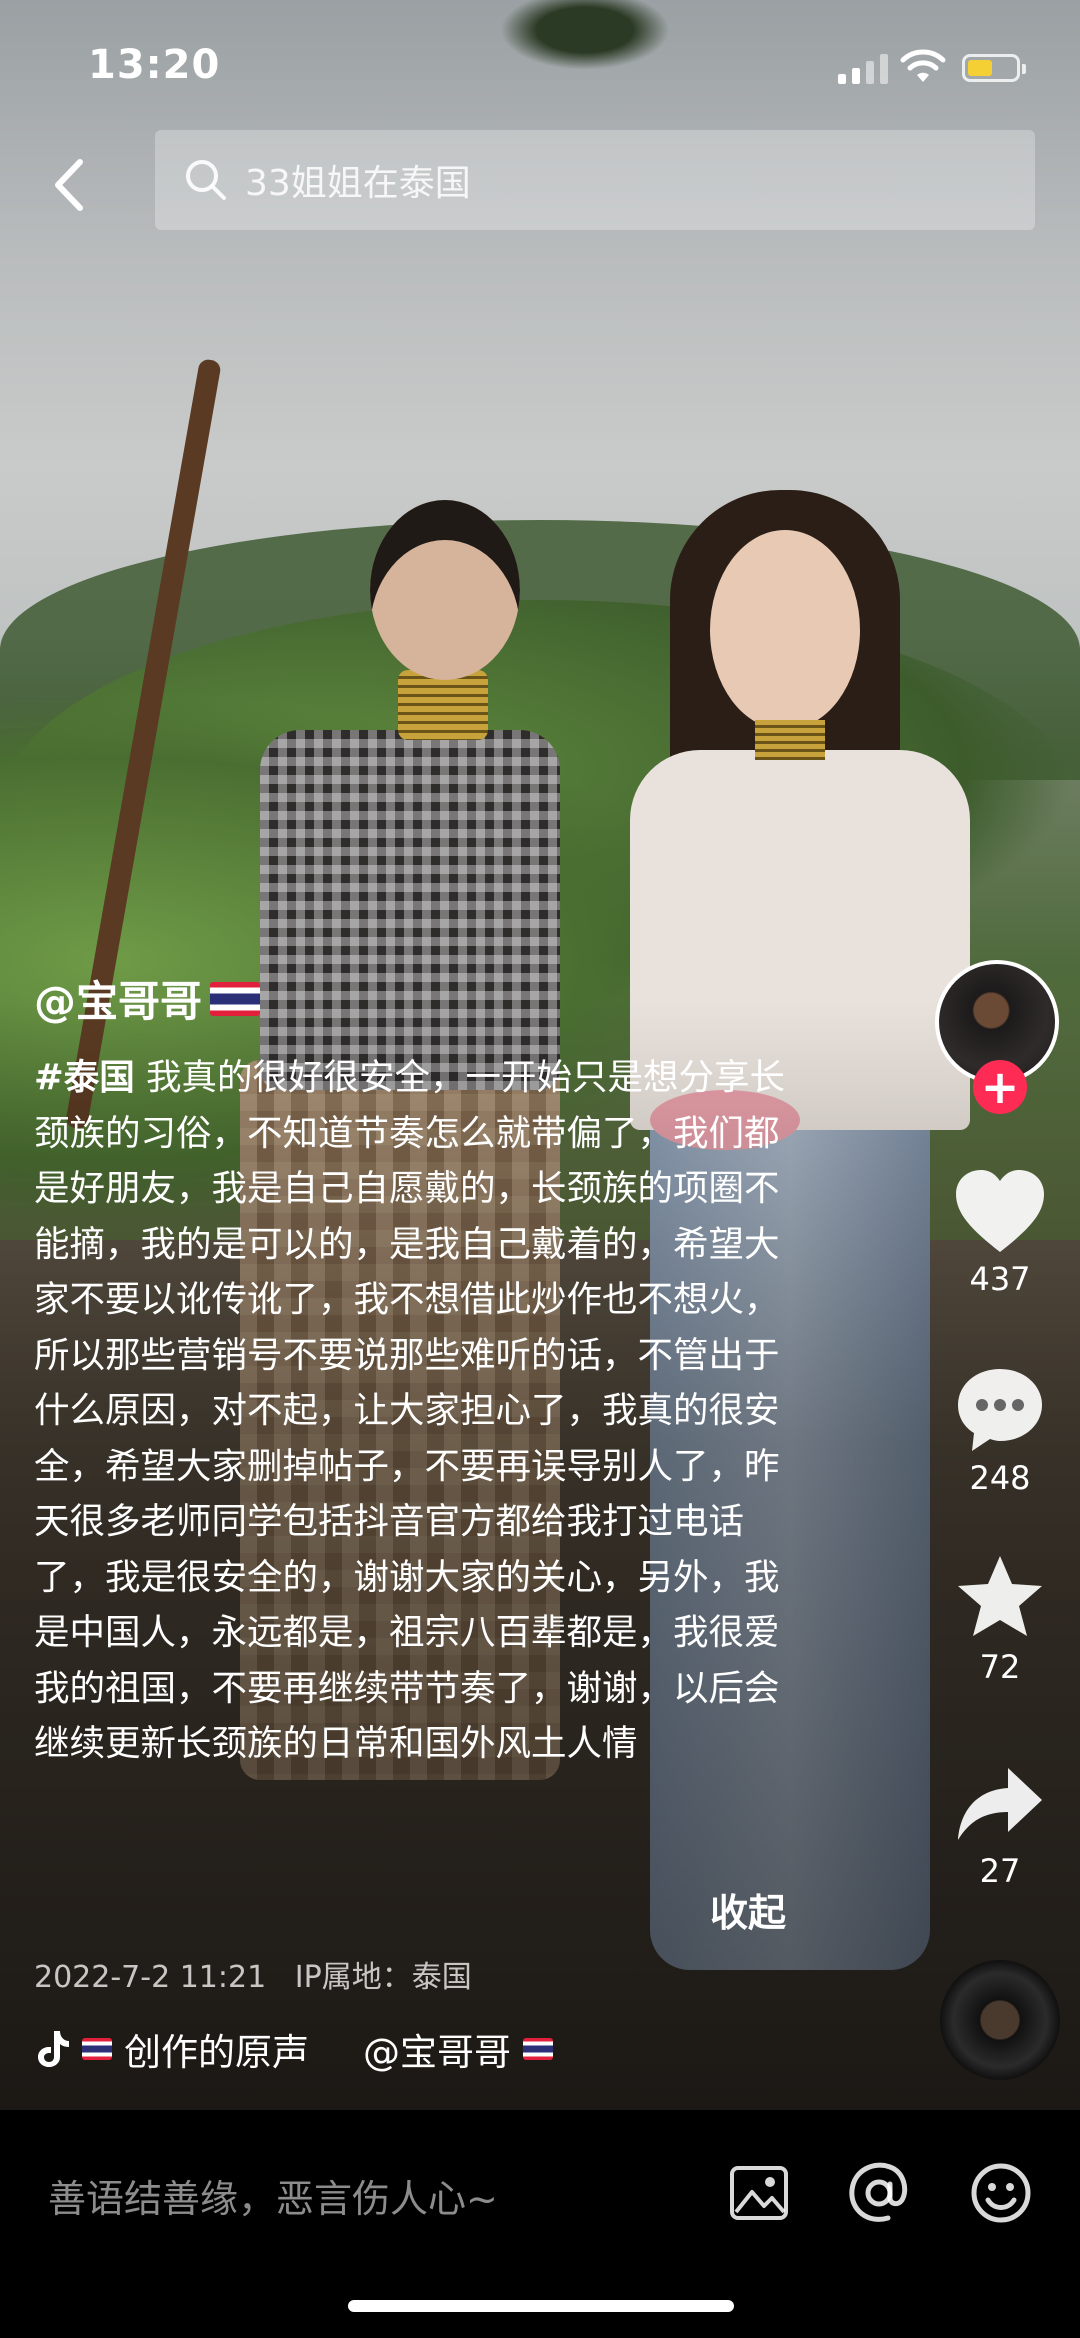  Describe the element at coordinates (1000, 1279) in the screenshot. I see `like-count: 437` at that location.